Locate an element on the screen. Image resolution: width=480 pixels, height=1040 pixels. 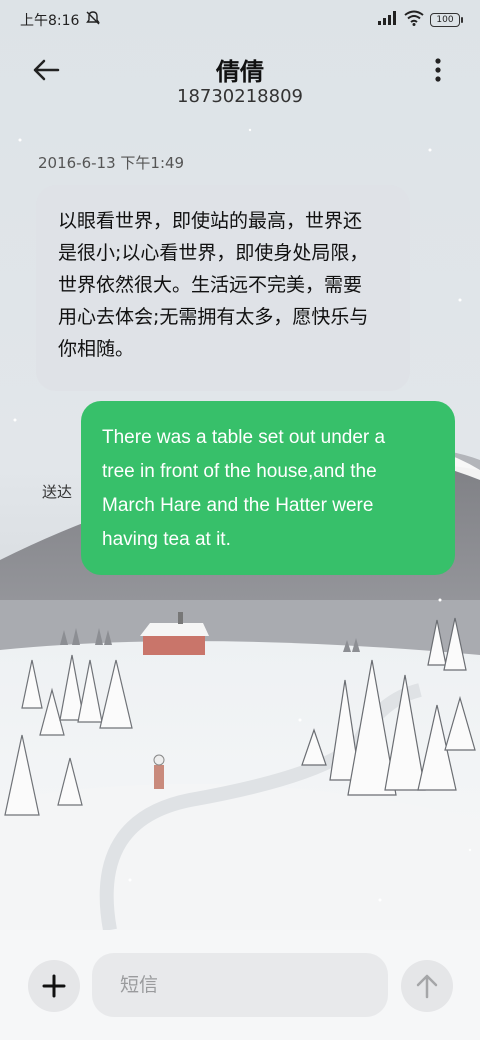
conversation-header: 倩倩 18730218809 is located at coordinates (240, 79).